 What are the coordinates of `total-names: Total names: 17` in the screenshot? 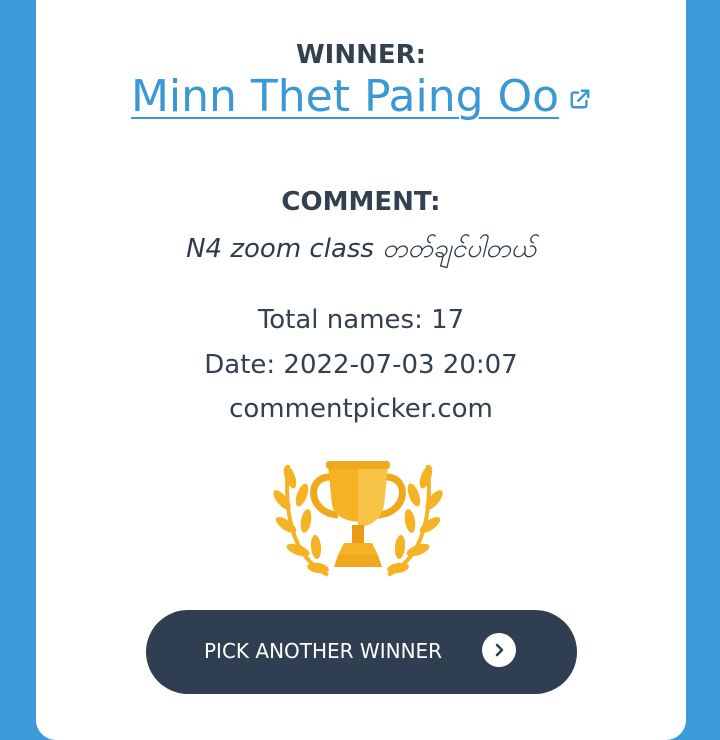 It's located at (361, 320).